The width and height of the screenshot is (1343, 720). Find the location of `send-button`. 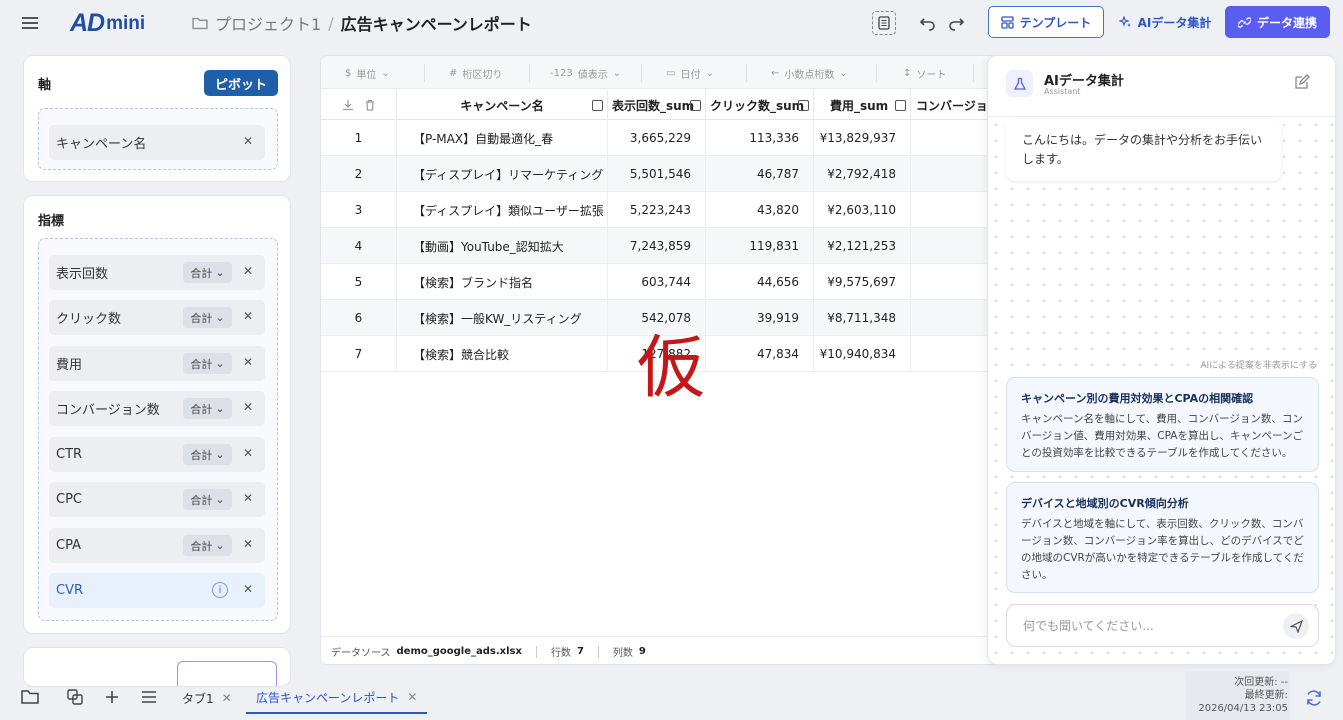

send-button is located at coordinates (1296, 626).